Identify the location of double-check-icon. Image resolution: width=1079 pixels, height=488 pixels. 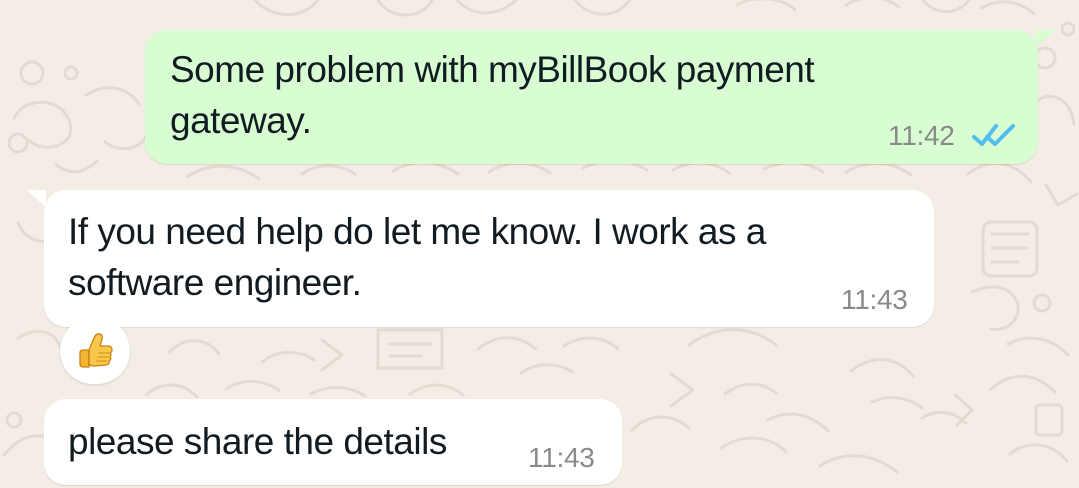
(993, 135).